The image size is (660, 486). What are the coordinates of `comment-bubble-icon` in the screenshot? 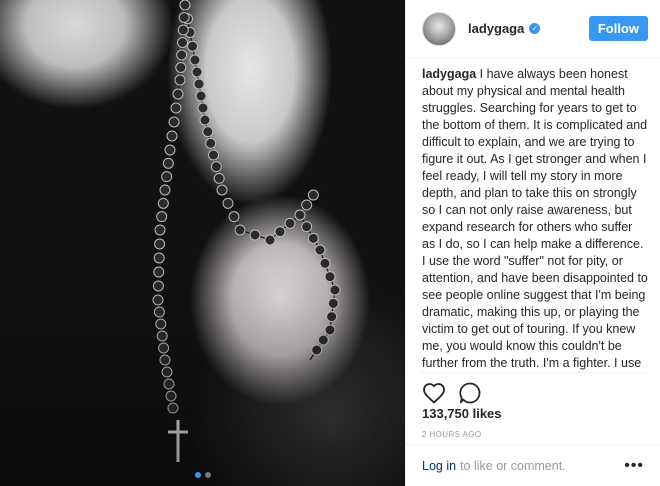 It's located at (470, 393).